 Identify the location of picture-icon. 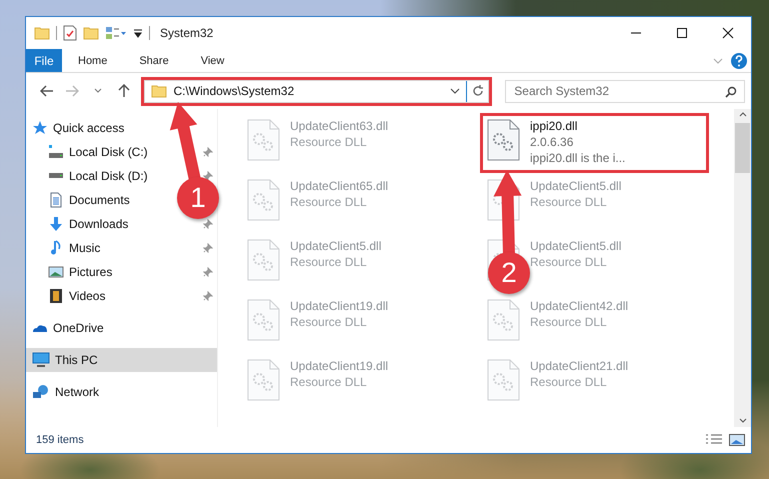
(56, 272).